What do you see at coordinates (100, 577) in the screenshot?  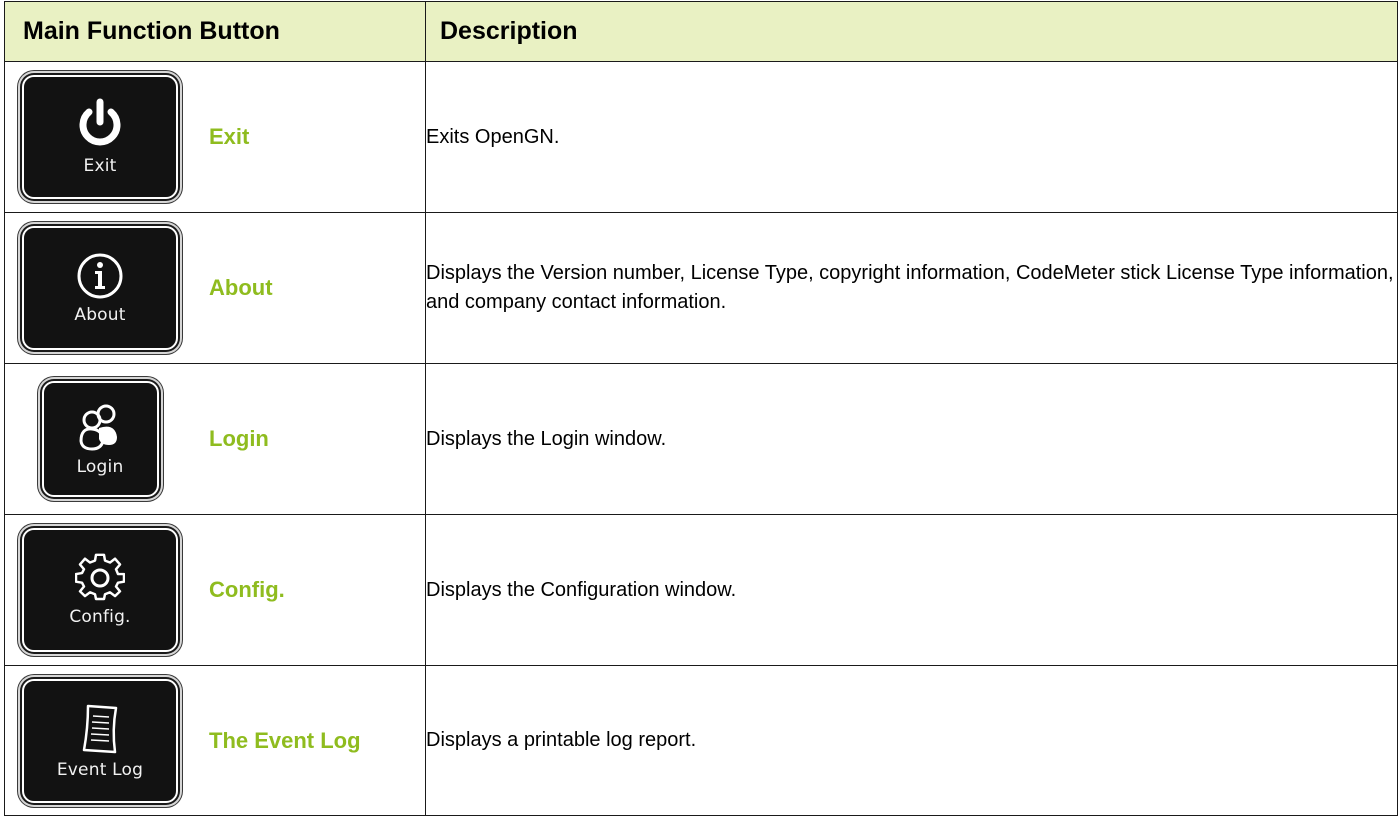 I see `gear-icon` at bounding box center [100, 577].